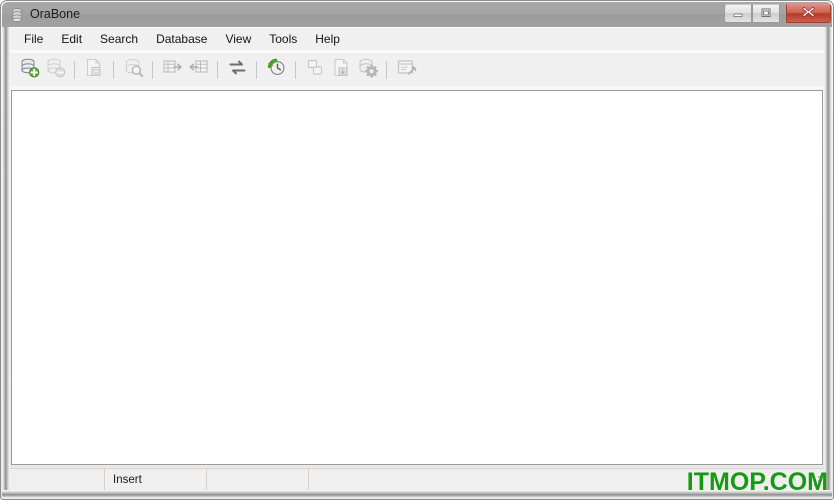 The image size is (834, 500). I want to click on menu-item-database: Database, so click(181, 39).